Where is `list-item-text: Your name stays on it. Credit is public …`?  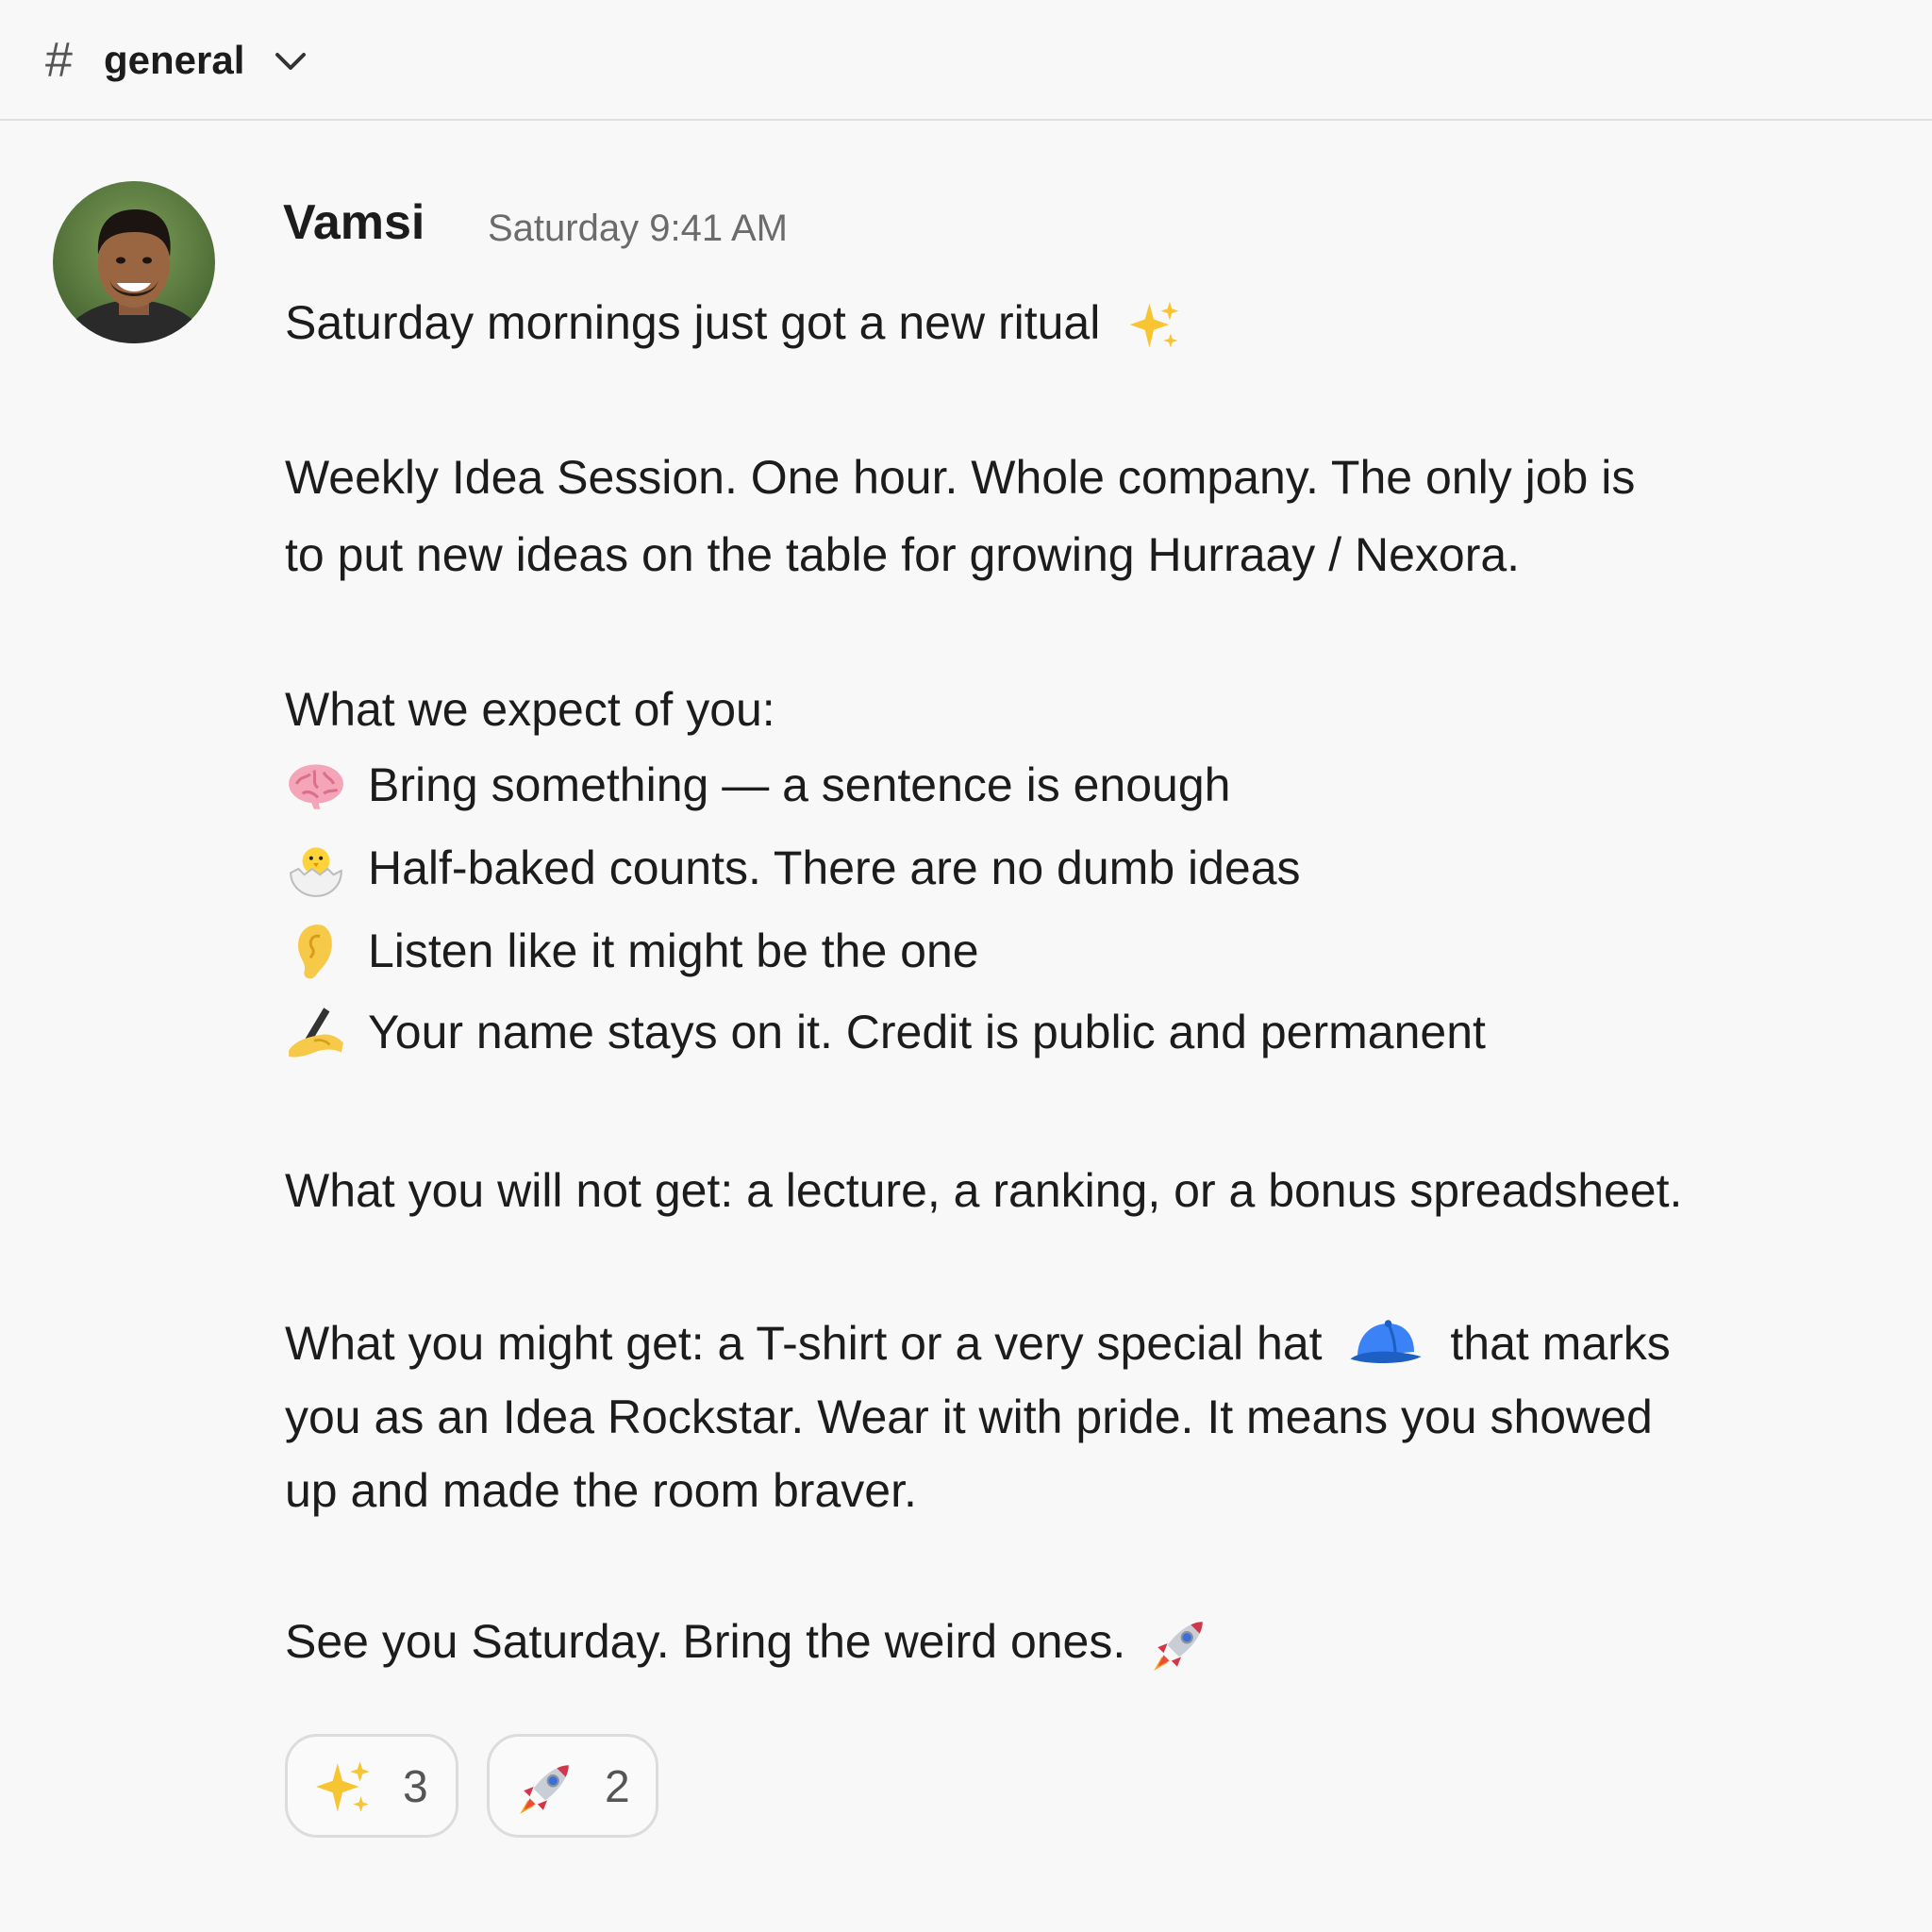
list-item-text: Your name stays on it. Credit is public … is located at coordinates (927, 1032).